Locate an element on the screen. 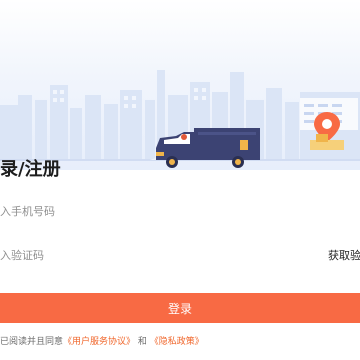 This screenshot has height=360, width=360. get-verification-code-button: 获取验 is located at coordinates (344, 255).